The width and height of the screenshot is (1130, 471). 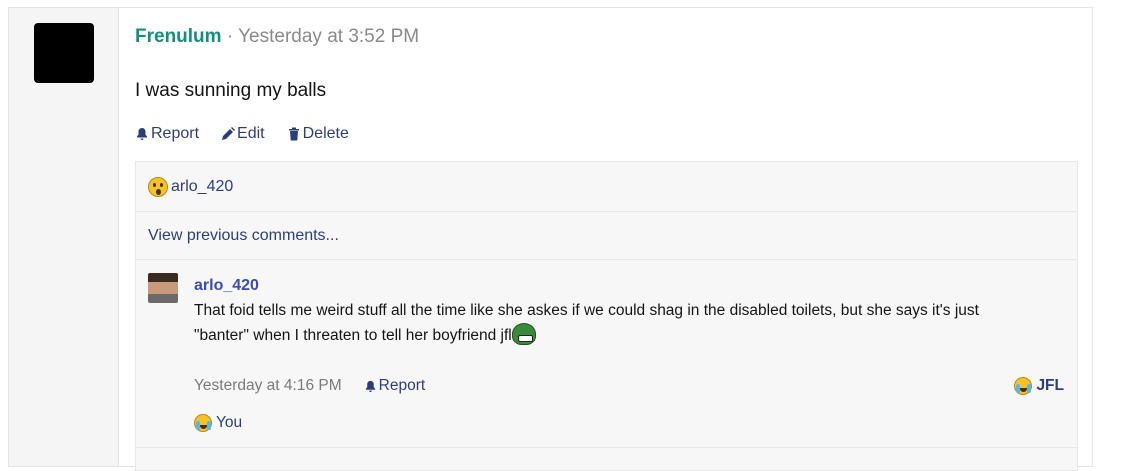 I want to click on comment-reaction-summary: You, so click(x=218, y=423).